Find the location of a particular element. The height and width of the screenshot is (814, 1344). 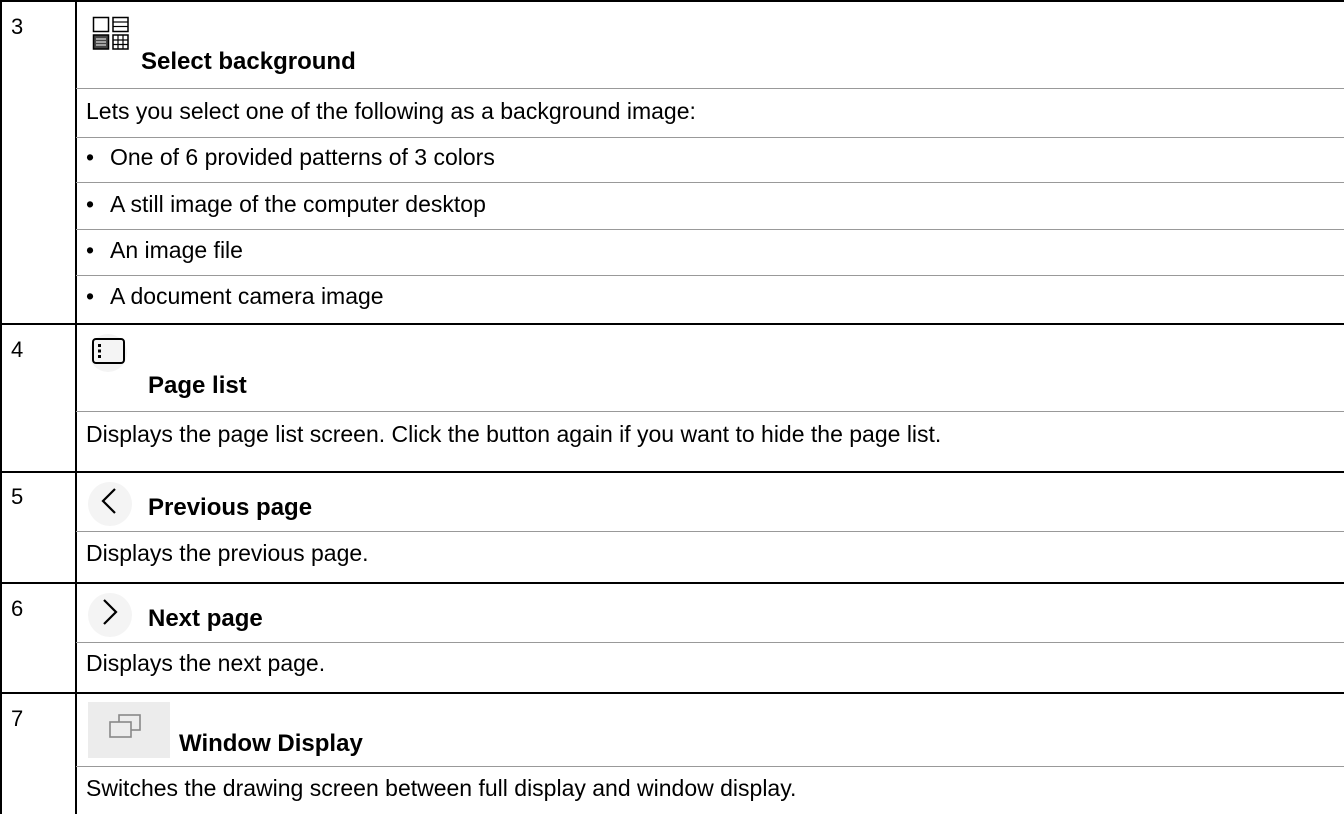

row-title: Page list is located at coordinates (197, 385).